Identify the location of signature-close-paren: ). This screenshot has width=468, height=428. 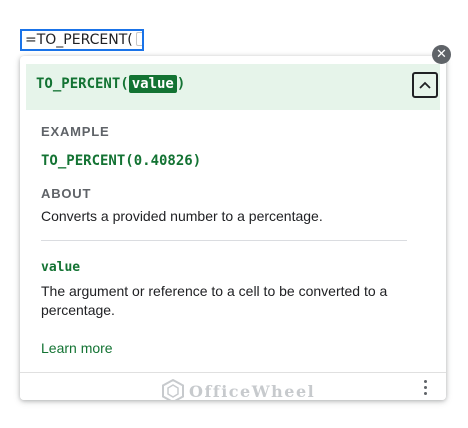
(181, 84).